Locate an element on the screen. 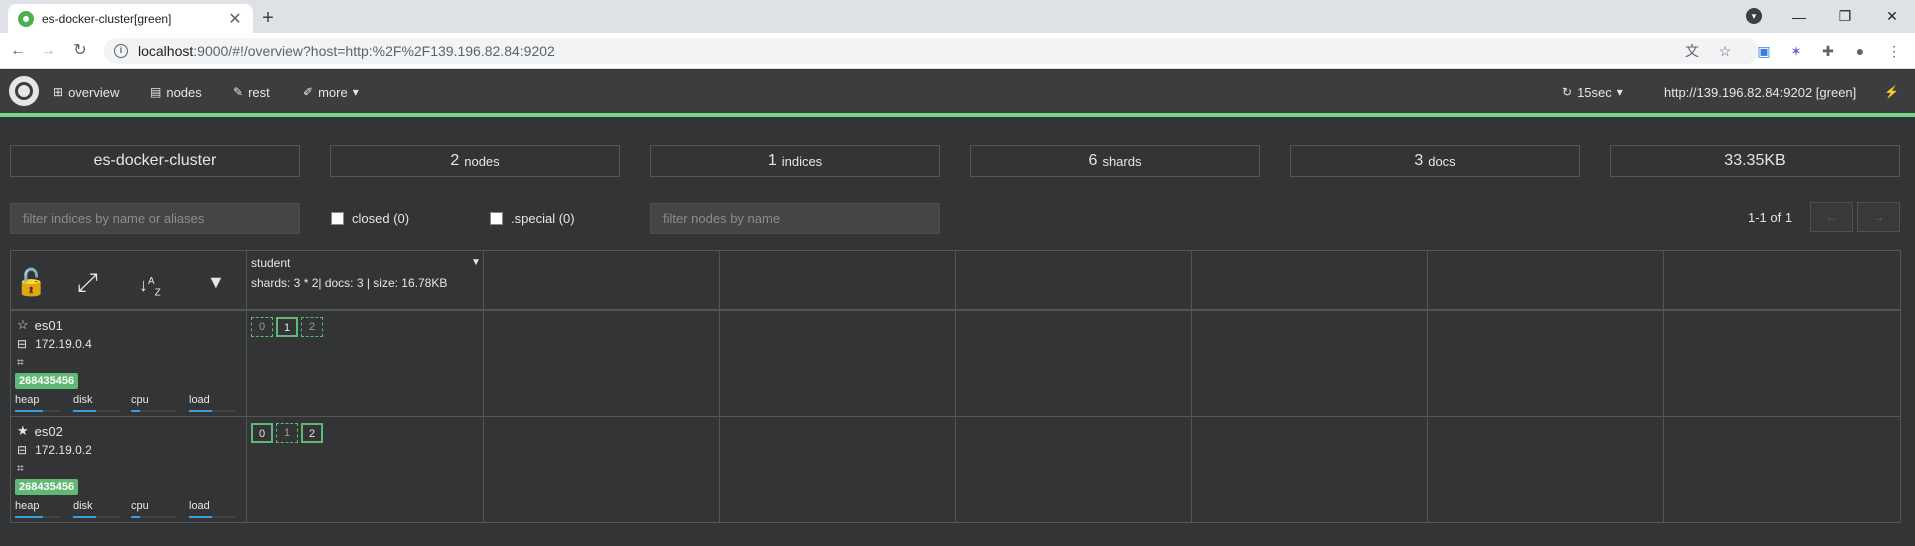  edit-icon: ✎ is located at coordinates (238, 92).